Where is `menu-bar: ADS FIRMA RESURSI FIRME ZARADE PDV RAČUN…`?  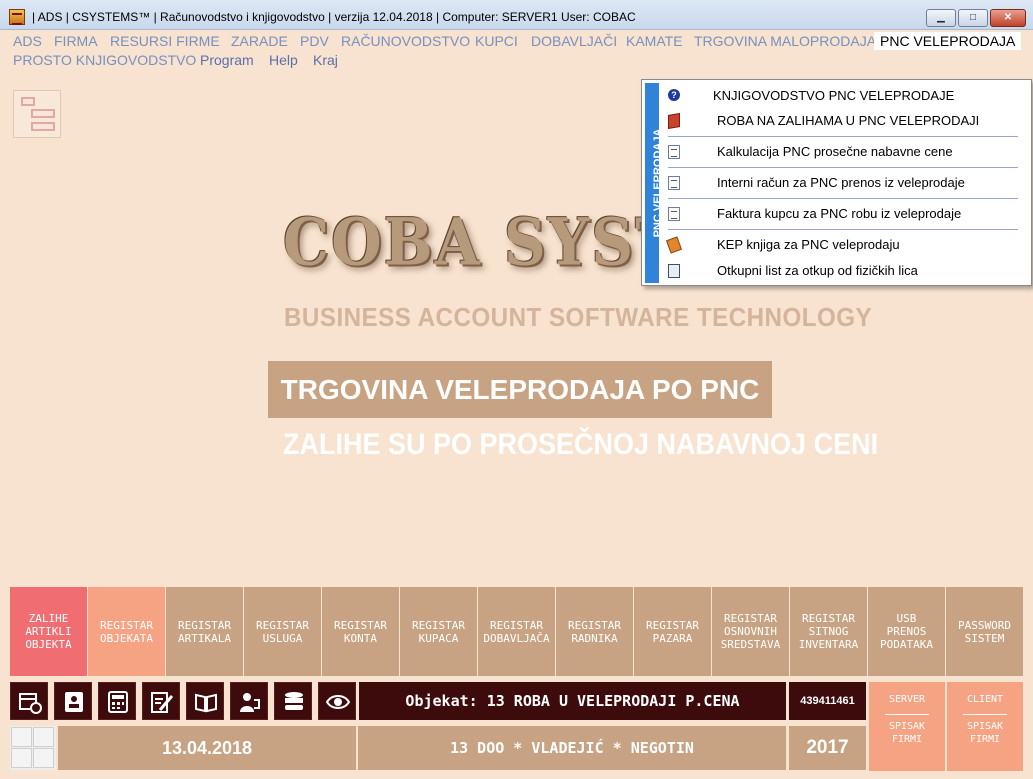 menu-bar: ADS FIRMA RESURSI FIRME ZARADE PDV RAČUN… is located at coordinates (516, 49).